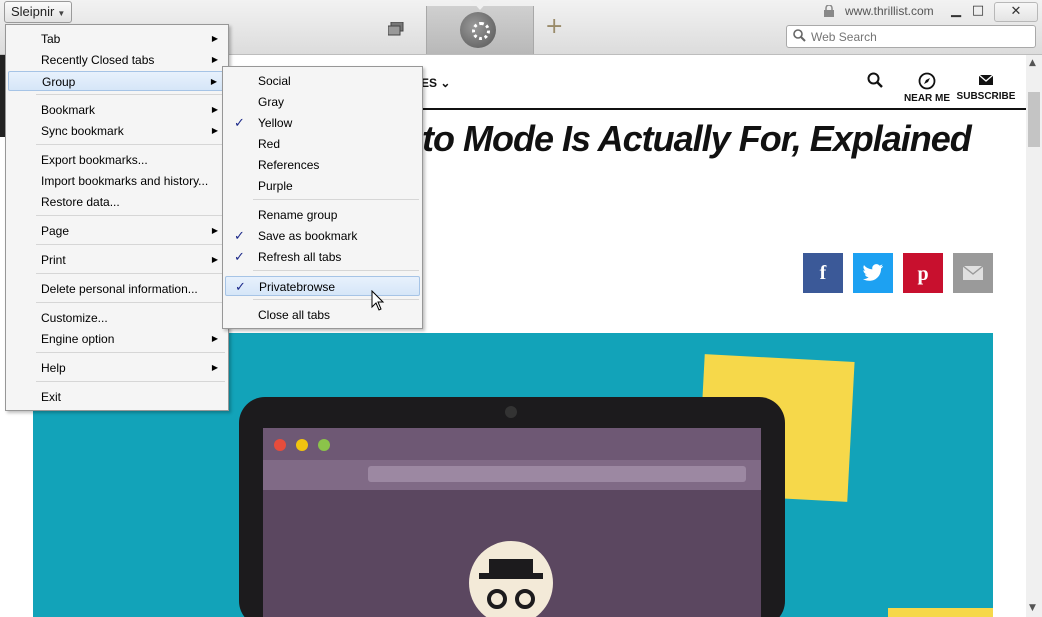 The height and width of the screenshot is (617, 1042). I want to click on app-menu-label: Sleipnir, so click(33, 11).